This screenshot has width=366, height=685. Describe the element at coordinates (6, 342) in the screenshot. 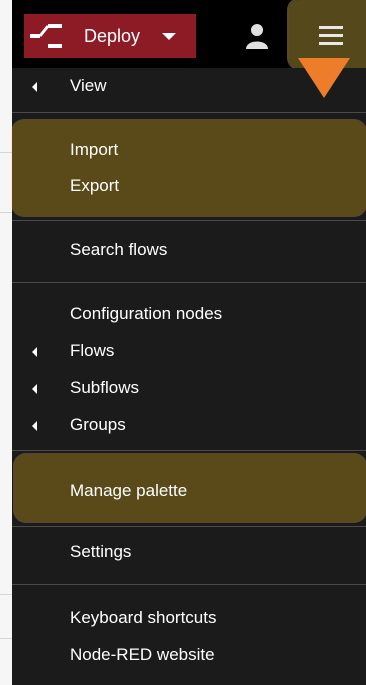

I see `canvas-edge` at that location.